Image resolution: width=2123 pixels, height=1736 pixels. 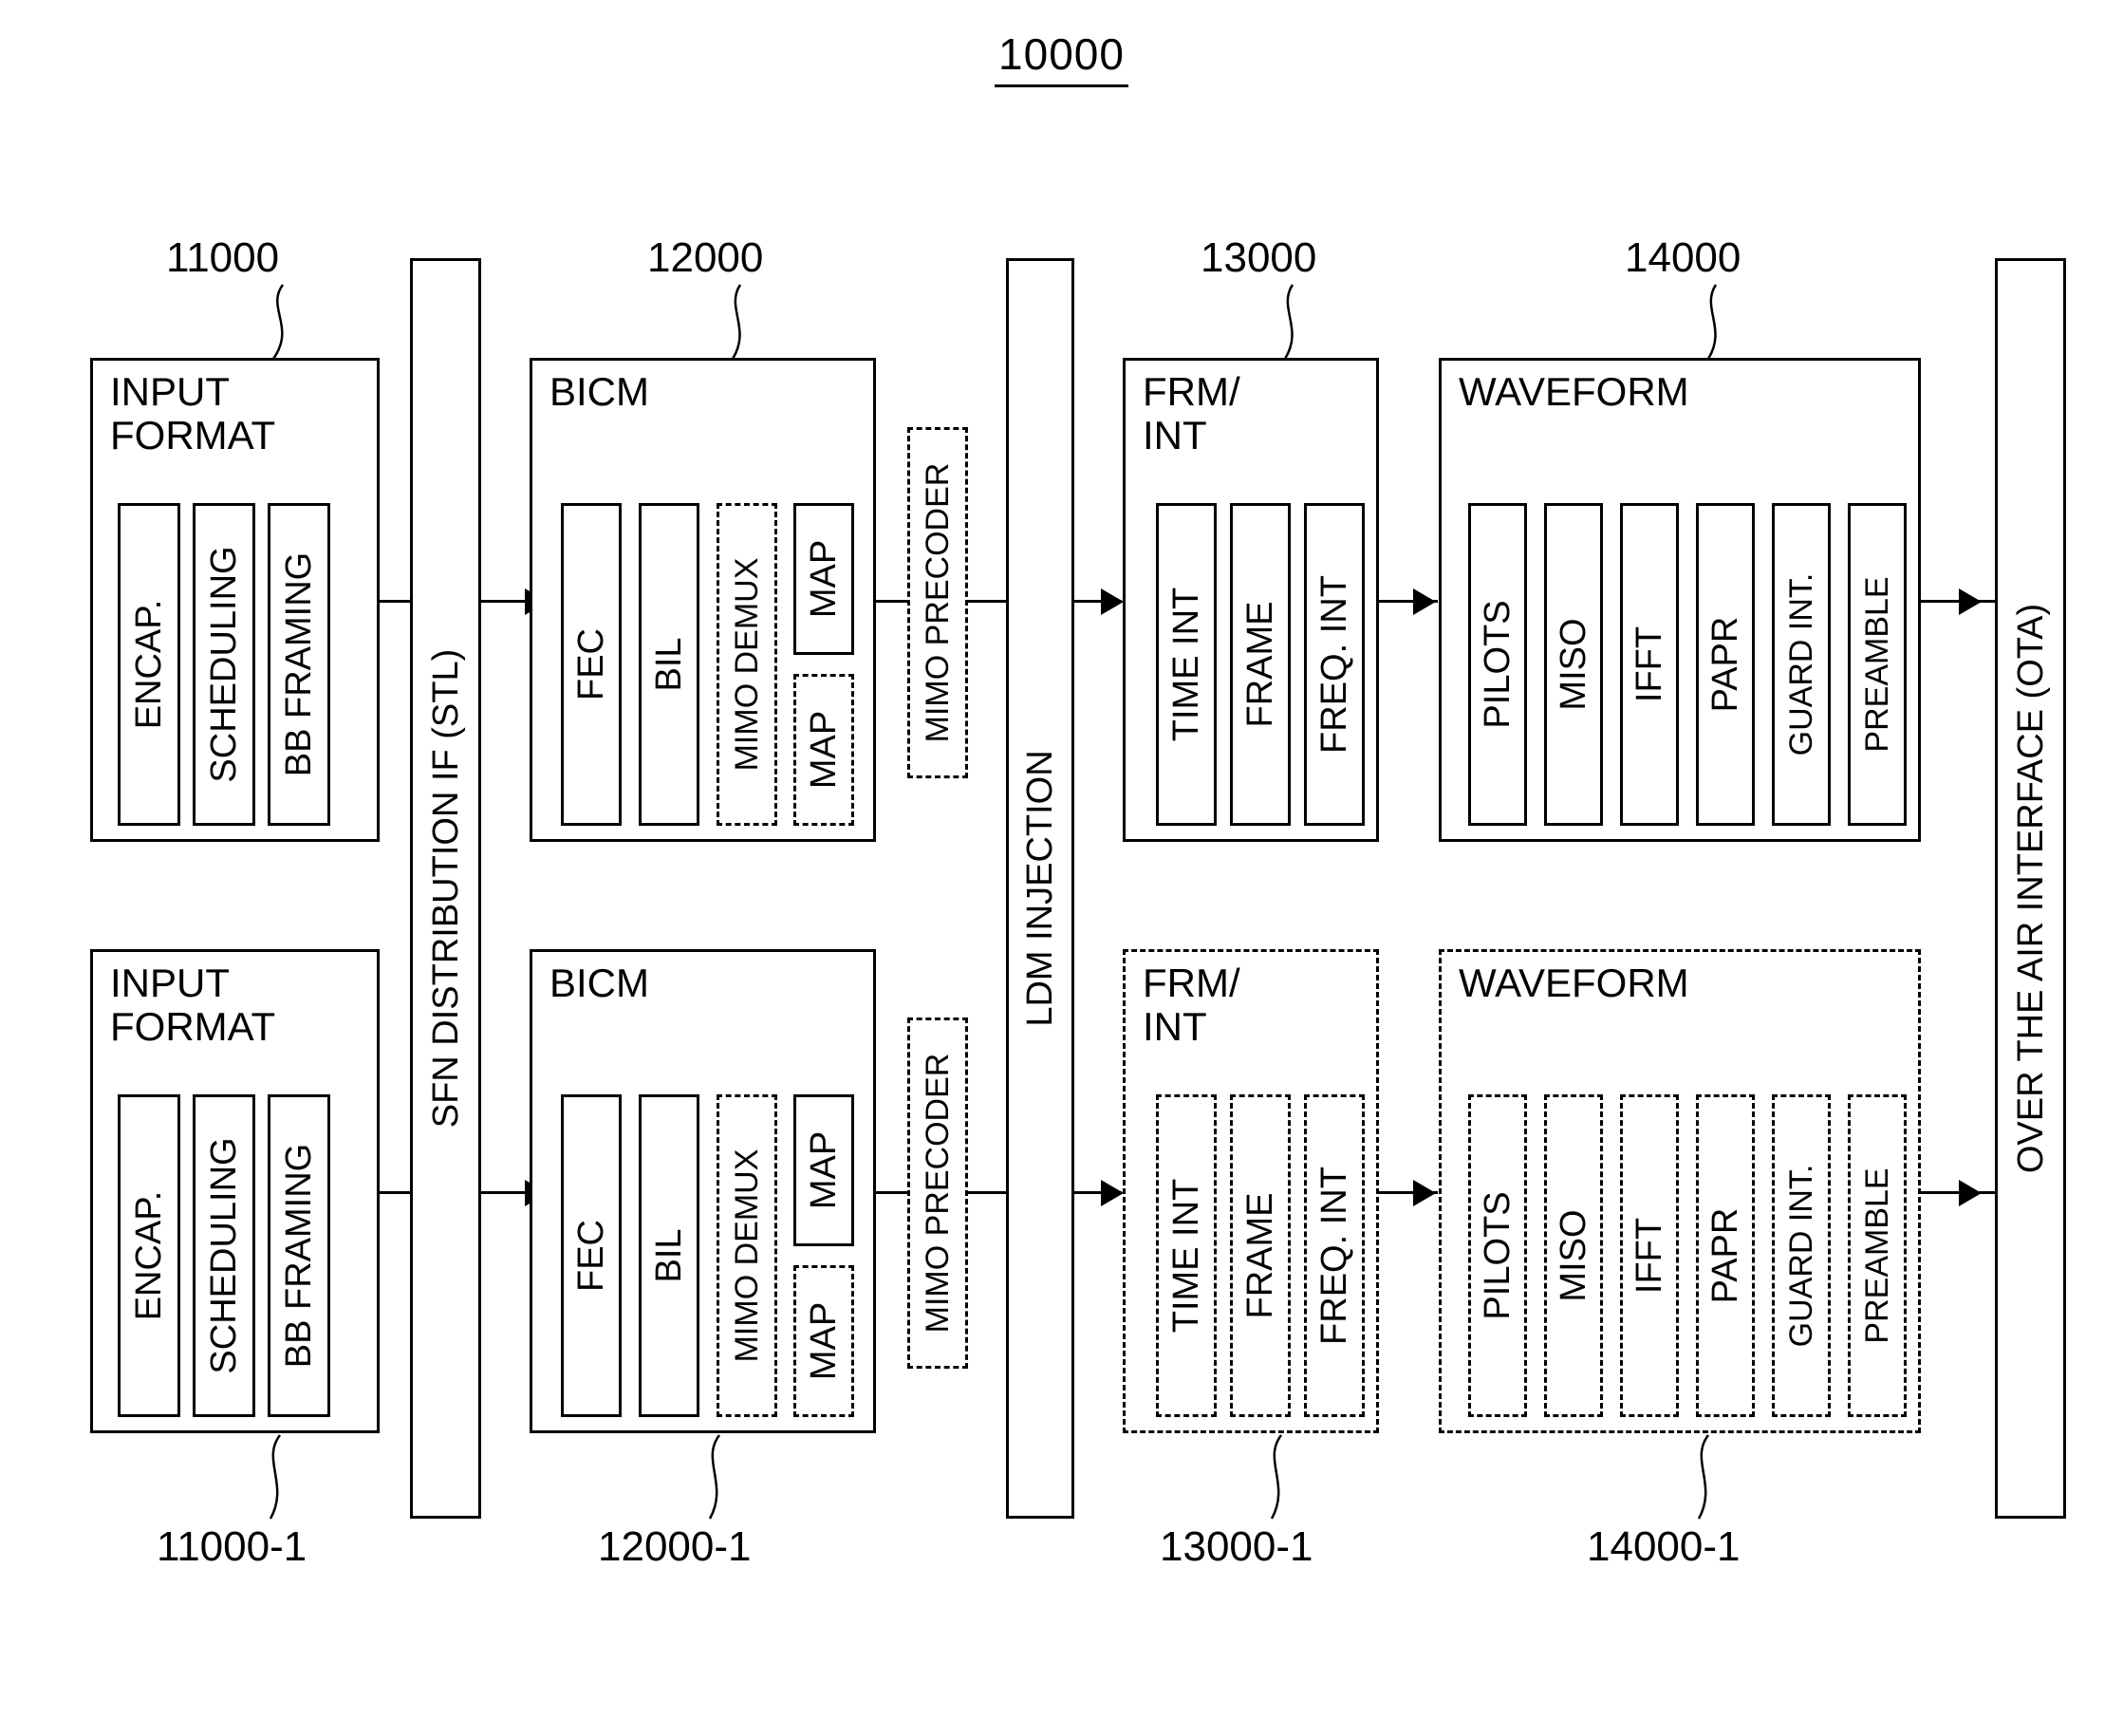 I want to click on module-preamble-top: PREAMBLE, so click(x=1877, y=665).